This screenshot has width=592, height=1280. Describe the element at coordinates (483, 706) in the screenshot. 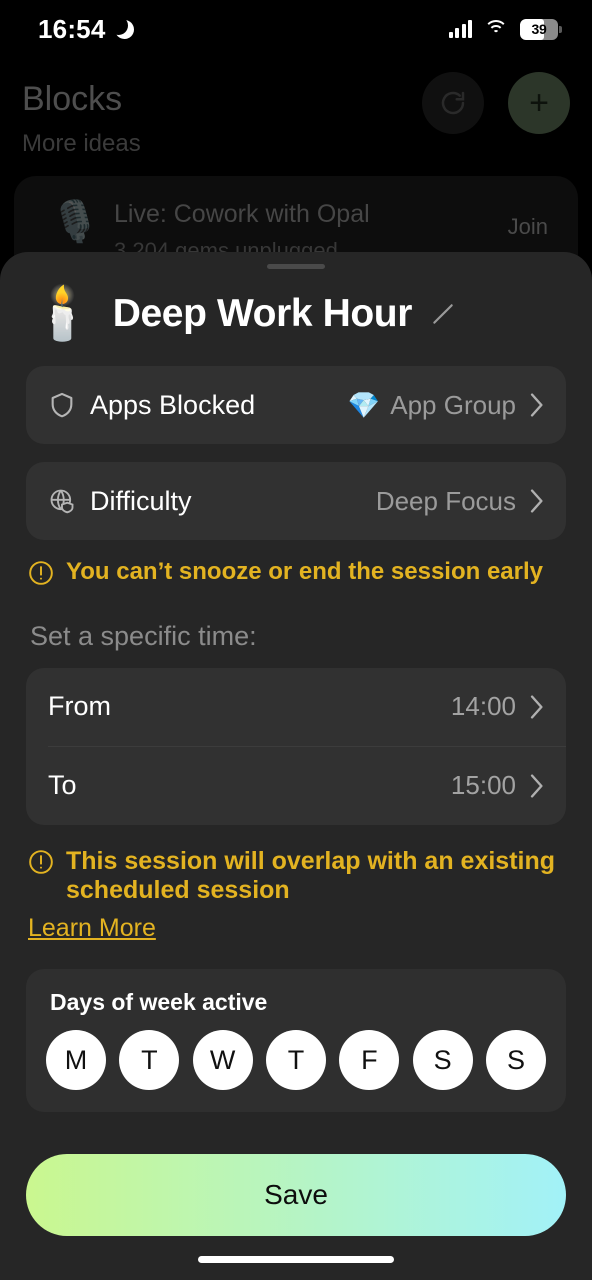

I see `from-value: 14:00` at that location.